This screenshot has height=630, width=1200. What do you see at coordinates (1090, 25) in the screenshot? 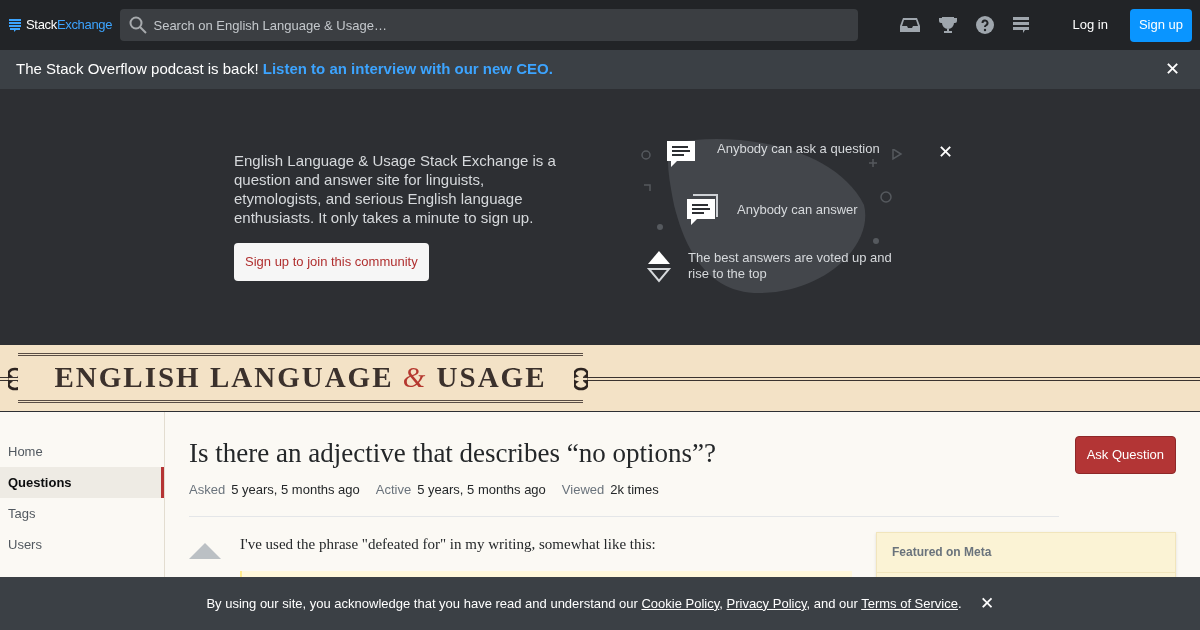
I see `login-link: Log in` at bounding box center [1090, 25].